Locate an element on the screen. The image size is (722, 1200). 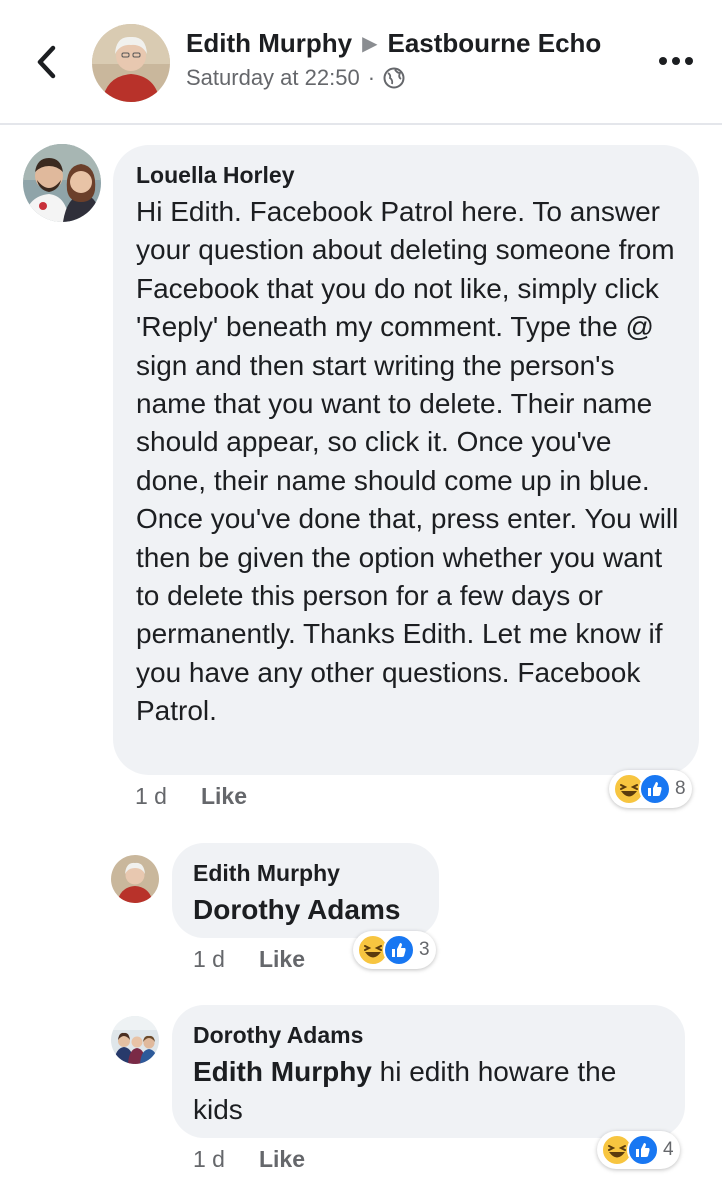
back-button is located at coordinates (46, 62).